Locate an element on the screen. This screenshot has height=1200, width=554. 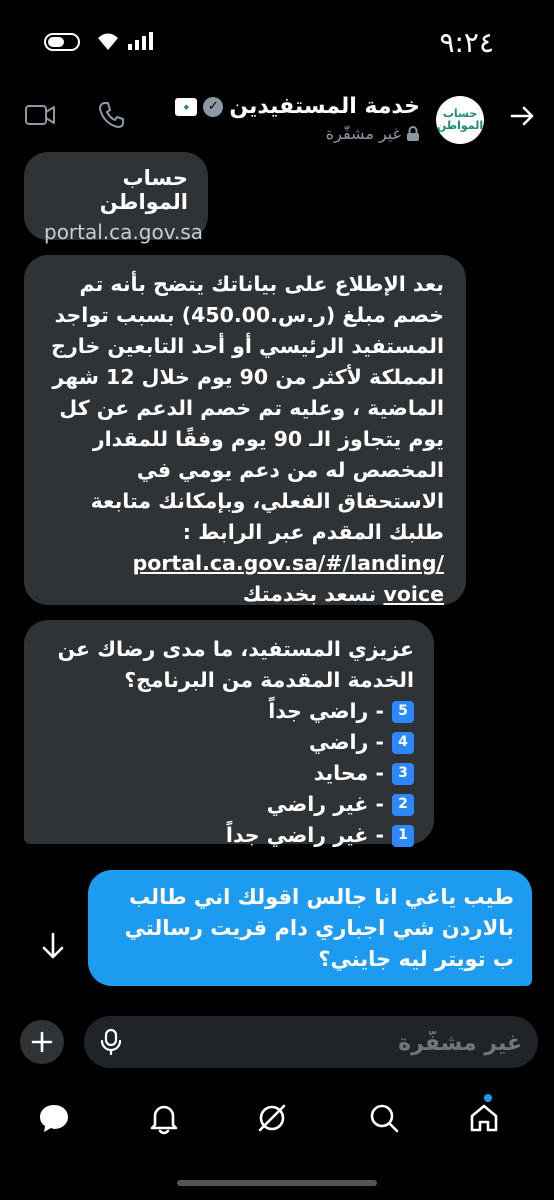
survey-option: 5 - راضي جداً is located at coordinates (229, 711).